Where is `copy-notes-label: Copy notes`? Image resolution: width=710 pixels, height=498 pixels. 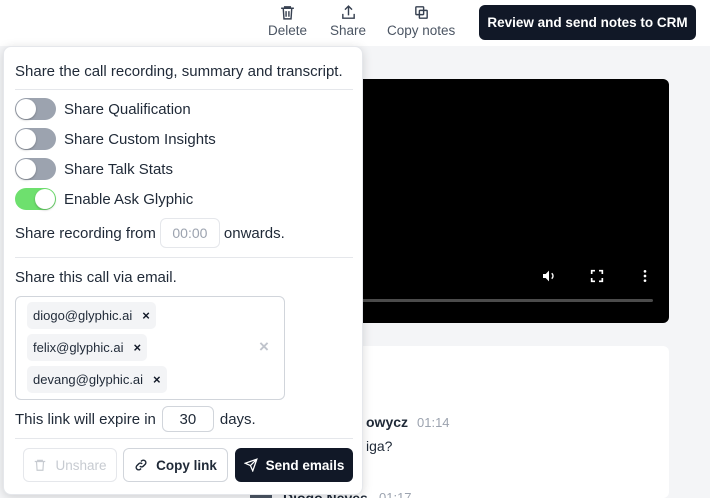
copy-notes-label: Copy notes is located at coordinates (421, 30).